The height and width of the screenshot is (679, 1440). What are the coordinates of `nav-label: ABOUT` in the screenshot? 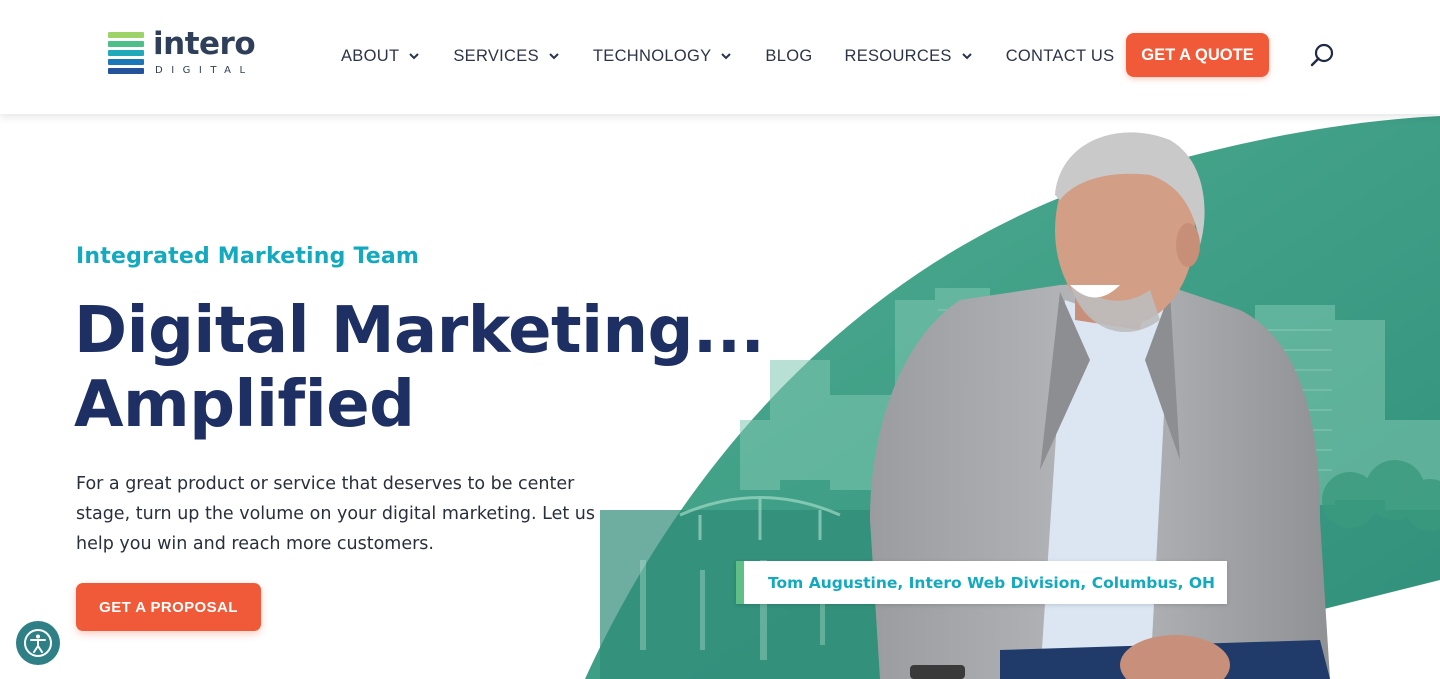 It's located at (370, 55).